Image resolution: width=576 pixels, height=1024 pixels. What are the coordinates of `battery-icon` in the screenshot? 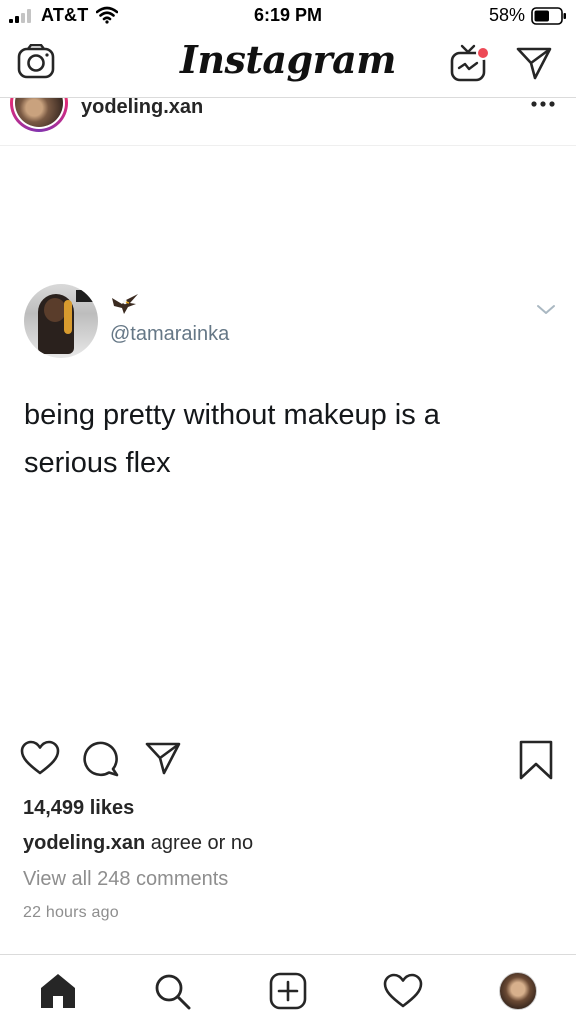 It's located at (548, 16).